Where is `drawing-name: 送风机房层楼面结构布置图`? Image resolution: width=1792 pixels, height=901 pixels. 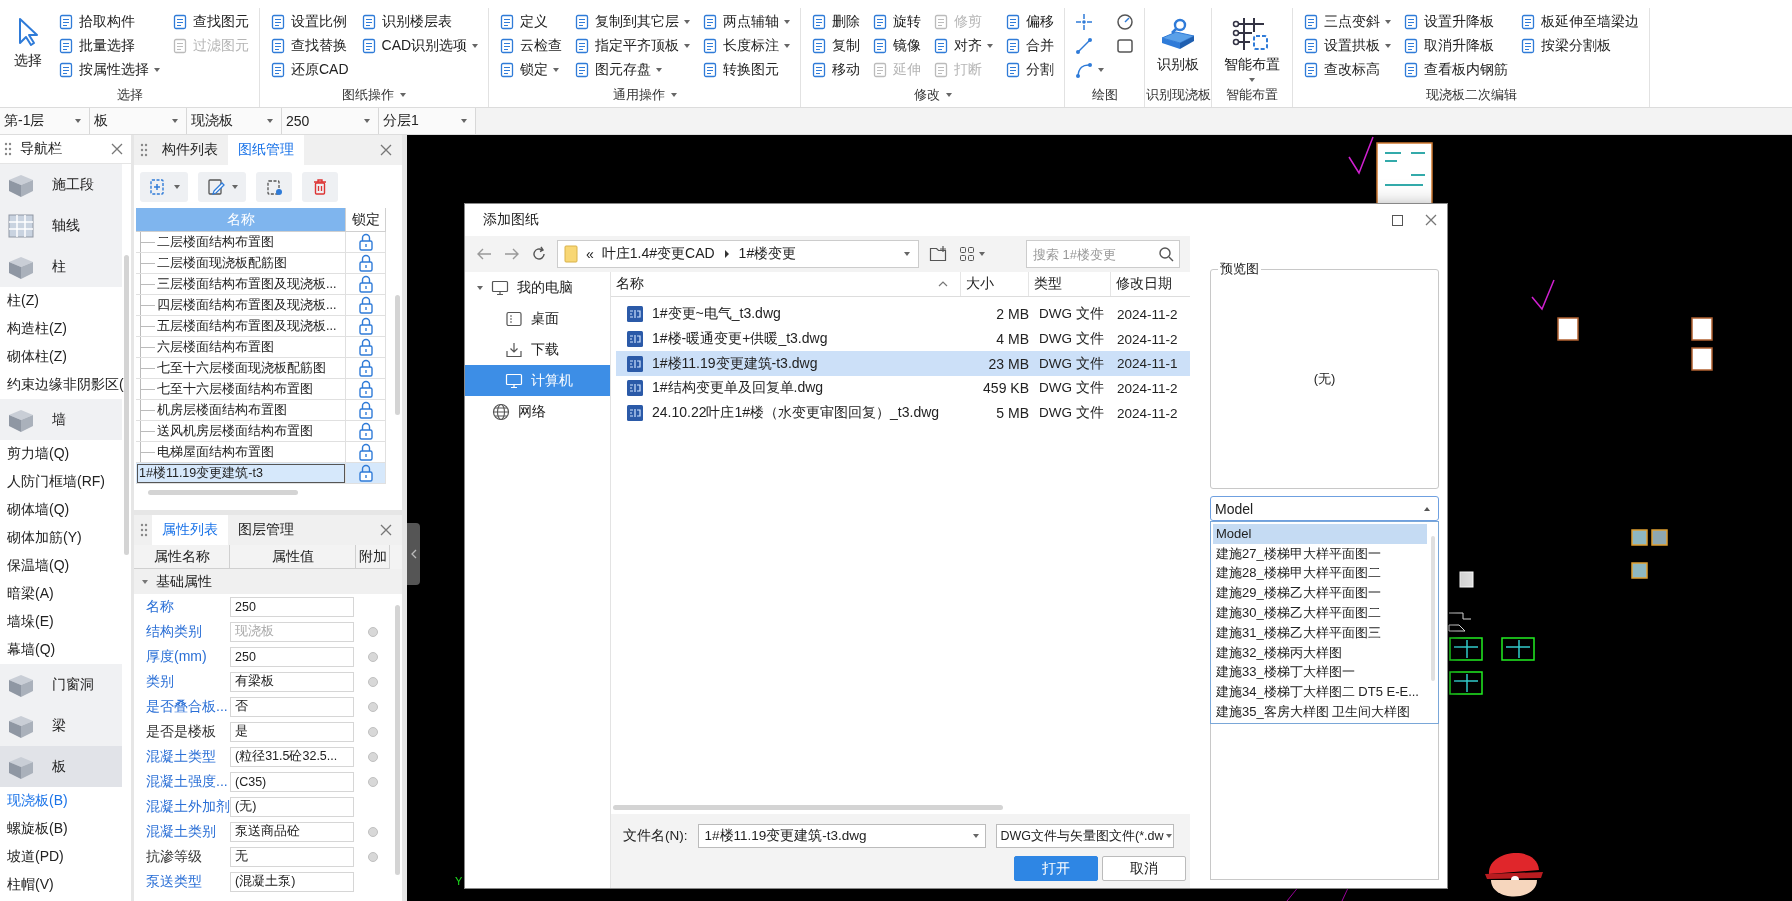
drawing-name: 送风机房层楼面结构布置图 is located at coordinates (241, 431).